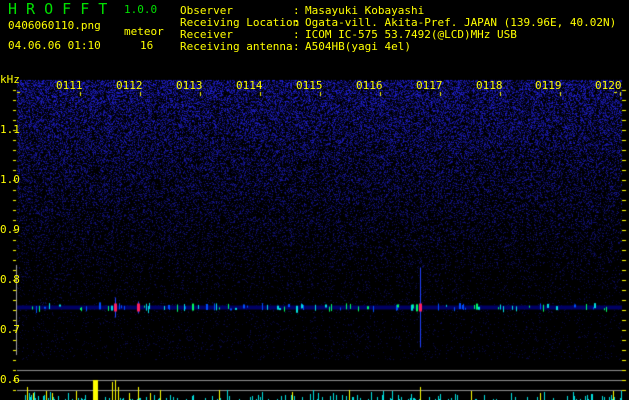  What do you see at coordinates (10, 179) in the screenshot?
I see `freq-tick-label: 1.0` at bounding box center [10, 179].